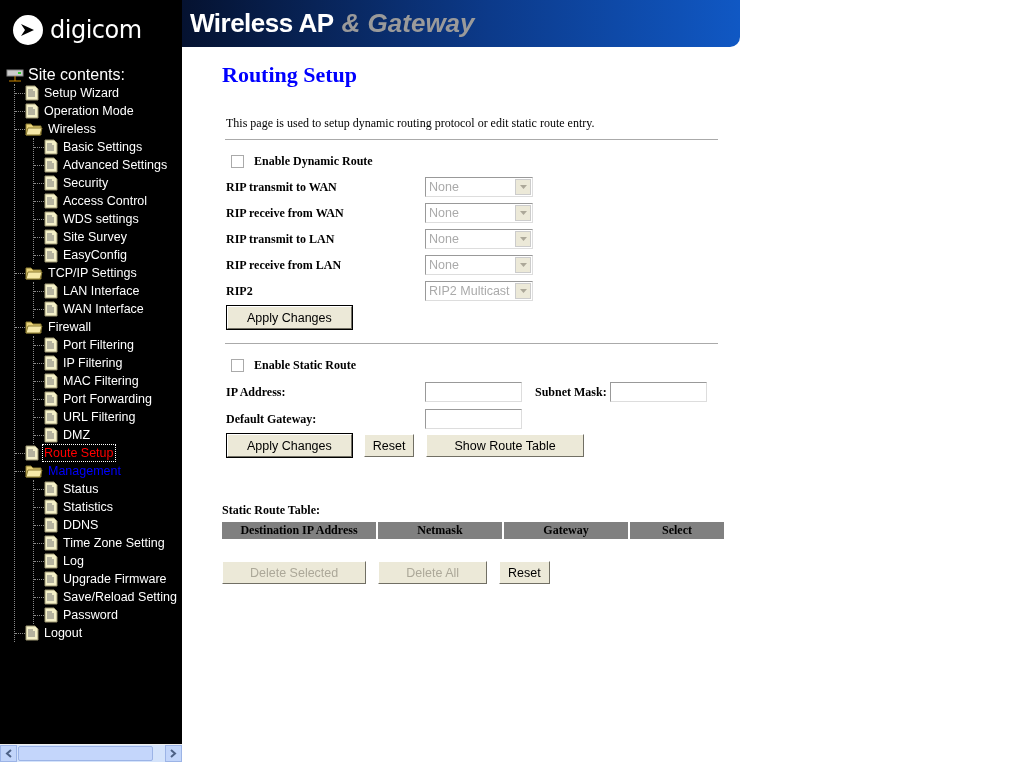 The width and height of the screenshot is (1022, 762). I want to click on computer-icon, so click(15, 75).